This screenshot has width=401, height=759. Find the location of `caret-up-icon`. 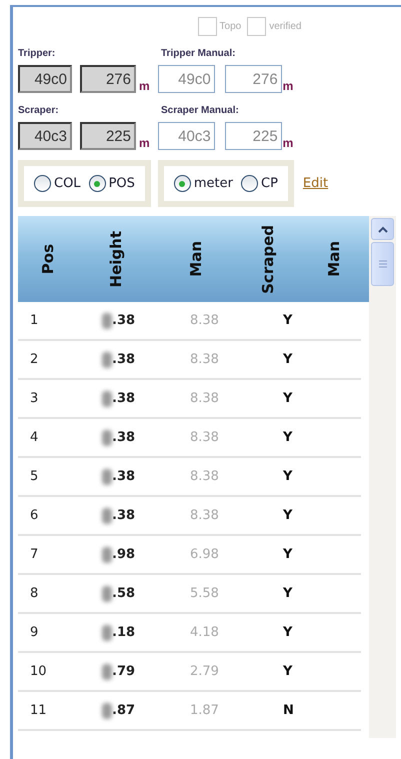

caret-up-icon is located at coordinates (383, 229).